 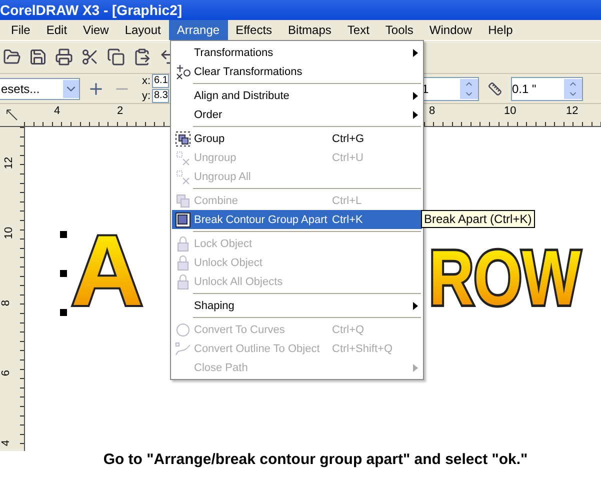 What do you see at coordinates (183, 138) in the screenshot?
I see `group-icon` at bounding box center [183, 138].